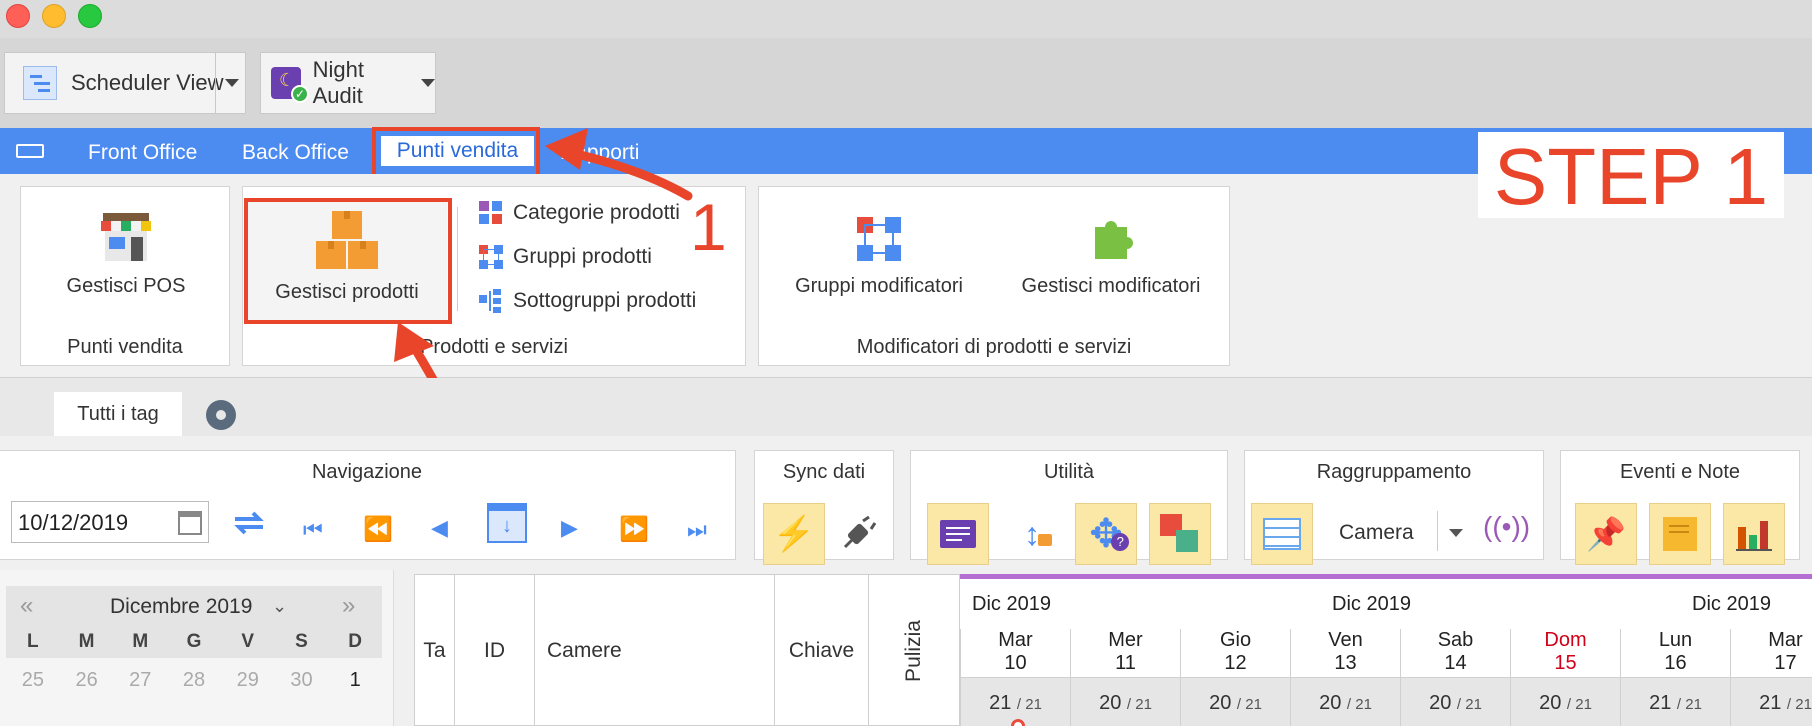 This screenshot has height=726, width=1812. Describe the element at coordinates (824, 472) in the screenshot. I see `panel-title-sync: Sync dati` at that location.